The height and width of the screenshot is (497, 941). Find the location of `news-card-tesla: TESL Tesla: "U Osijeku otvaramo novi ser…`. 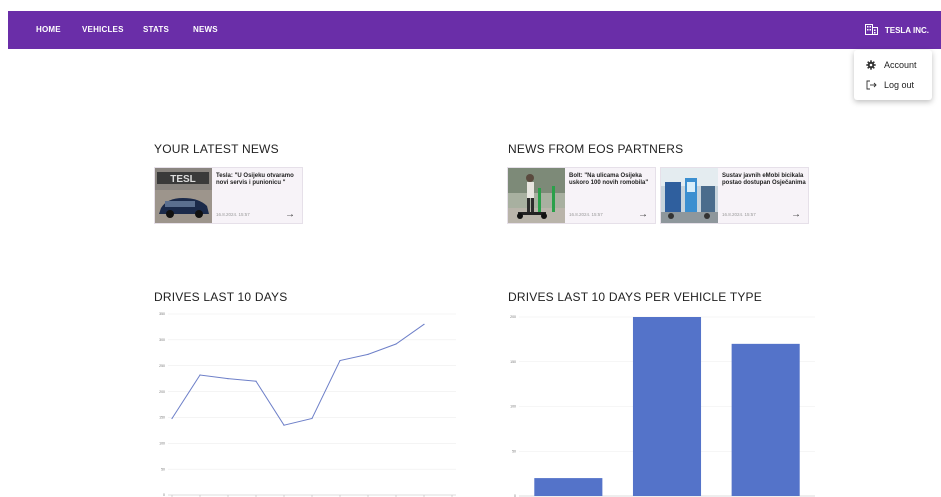

news-card-tesla: TESL Tesla: "U Osijeku otvaramo novi ser… is located at coordinates (228, 195).